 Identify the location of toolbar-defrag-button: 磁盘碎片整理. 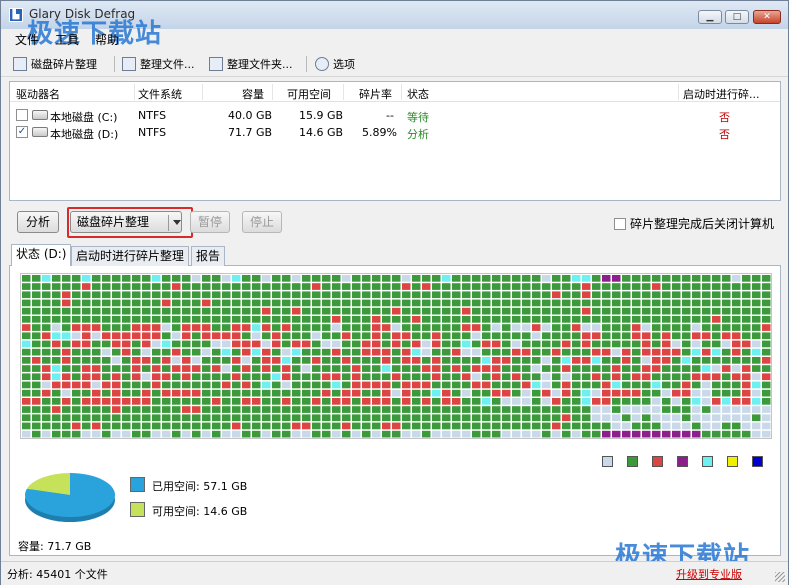
(55, 64).